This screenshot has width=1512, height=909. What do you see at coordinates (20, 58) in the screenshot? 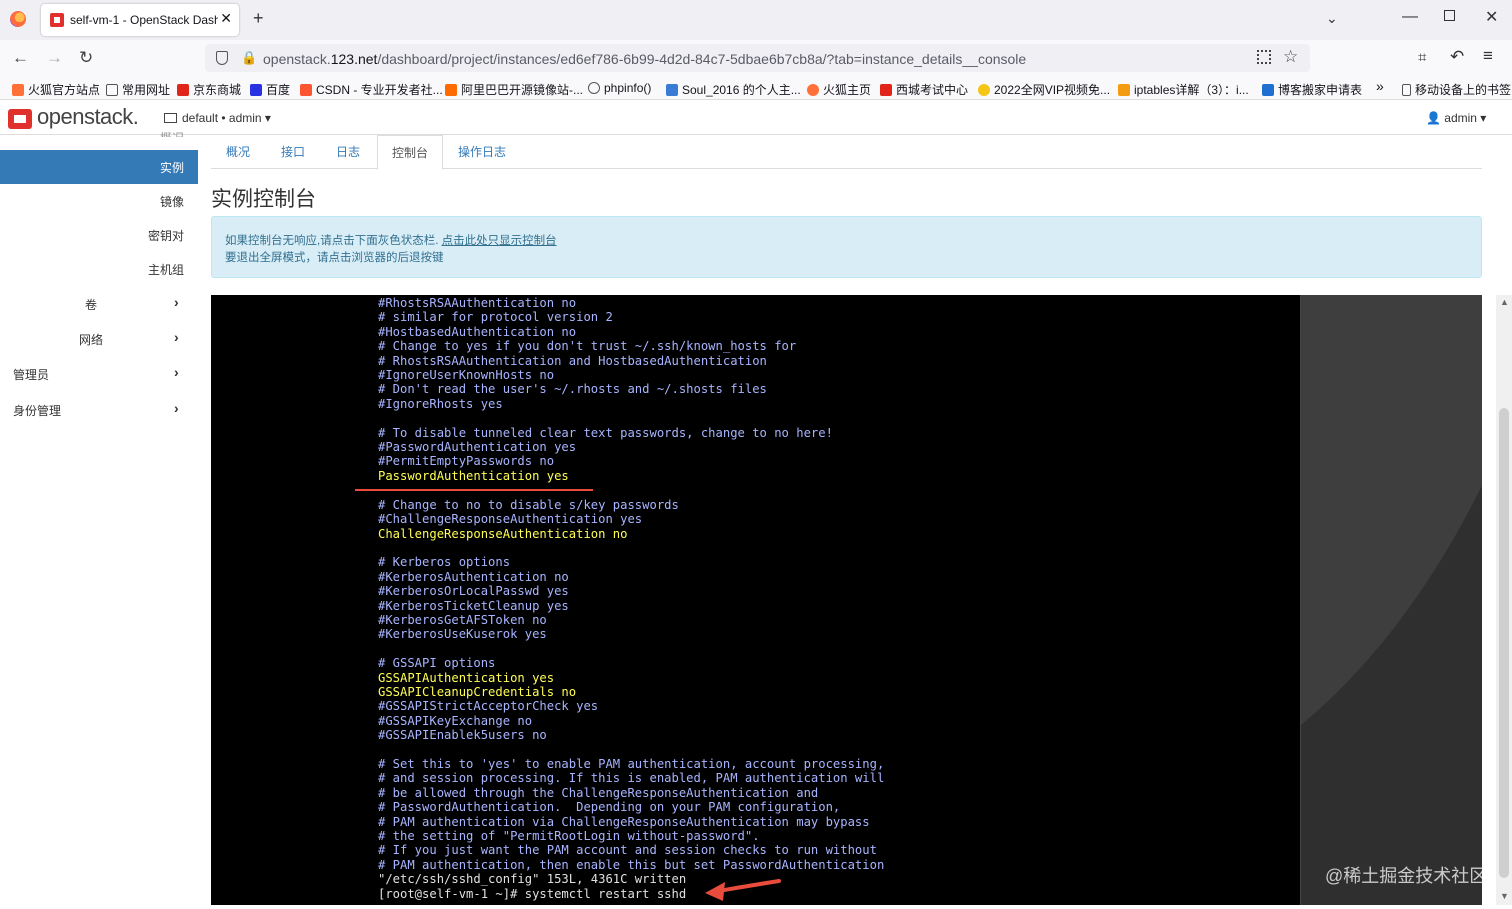
I see `back-icon: ←` at bounding box center [20, 58].